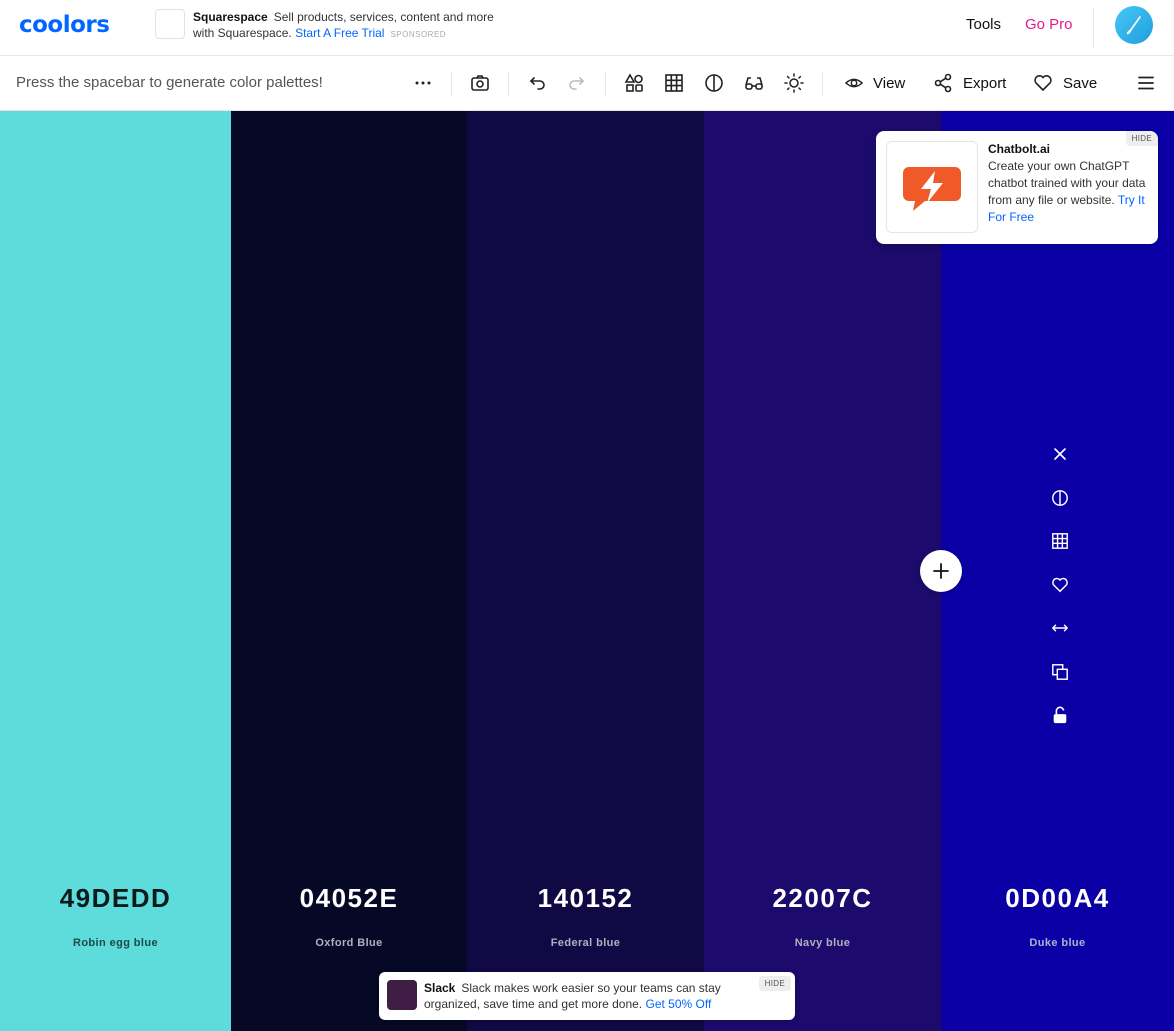 This screenshot has width=1174, height=1031. What do you see at coordinates (585, 898) in the screenshot?
I see `hex-code: 140152` at bounding box center [585, 898].